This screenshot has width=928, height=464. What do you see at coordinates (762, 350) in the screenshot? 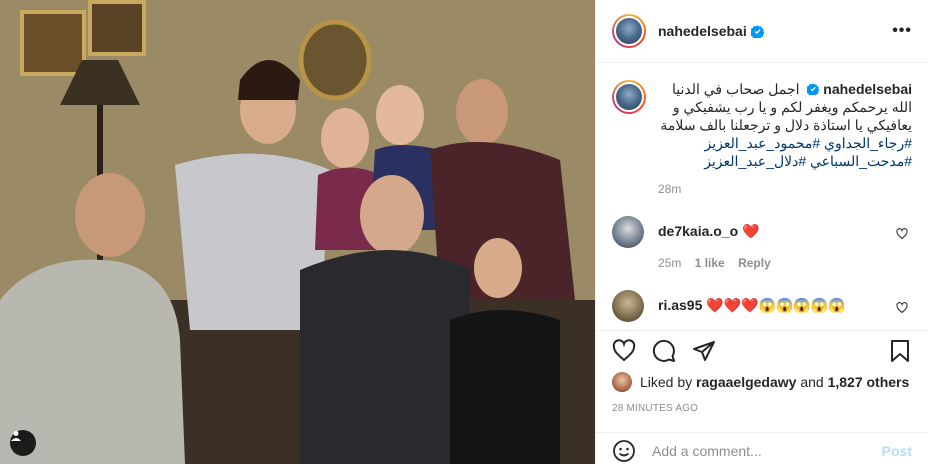
I see `post-actions-bar` at bounding box center [762, 350].